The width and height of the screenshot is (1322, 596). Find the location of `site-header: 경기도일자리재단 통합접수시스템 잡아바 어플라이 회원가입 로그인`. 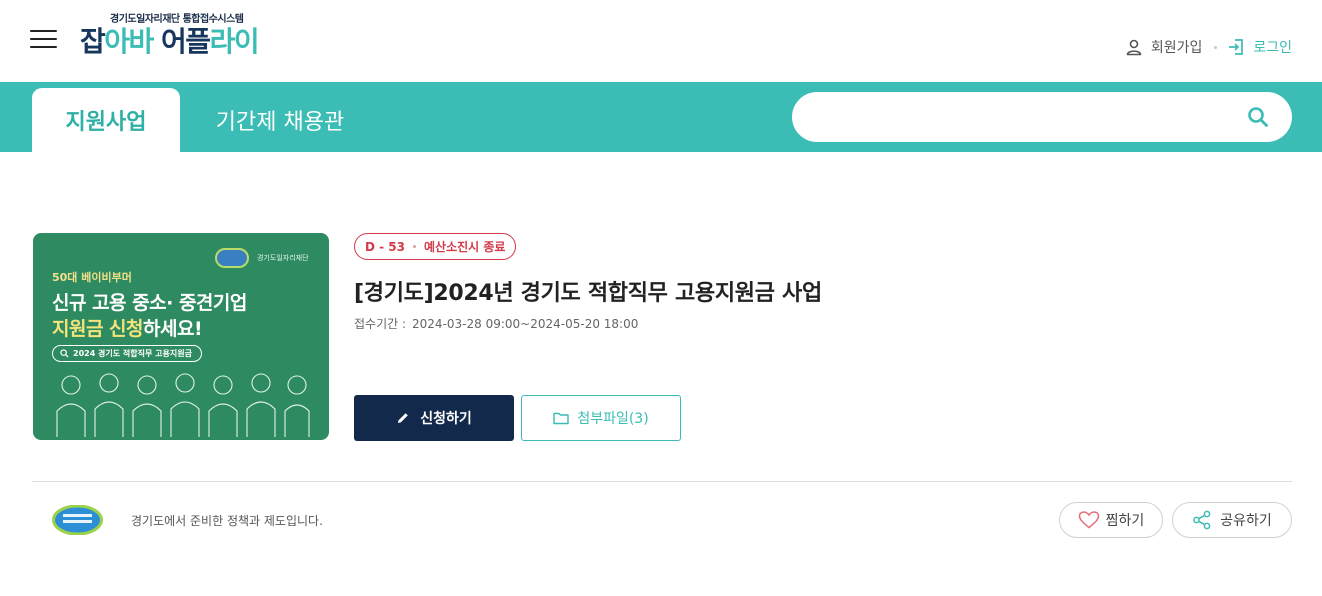

site-header: 경기도일자리재단 통합접수시스템 잡아바 어플라이 회원가입 로그인 is located at coordinates (661, 41).